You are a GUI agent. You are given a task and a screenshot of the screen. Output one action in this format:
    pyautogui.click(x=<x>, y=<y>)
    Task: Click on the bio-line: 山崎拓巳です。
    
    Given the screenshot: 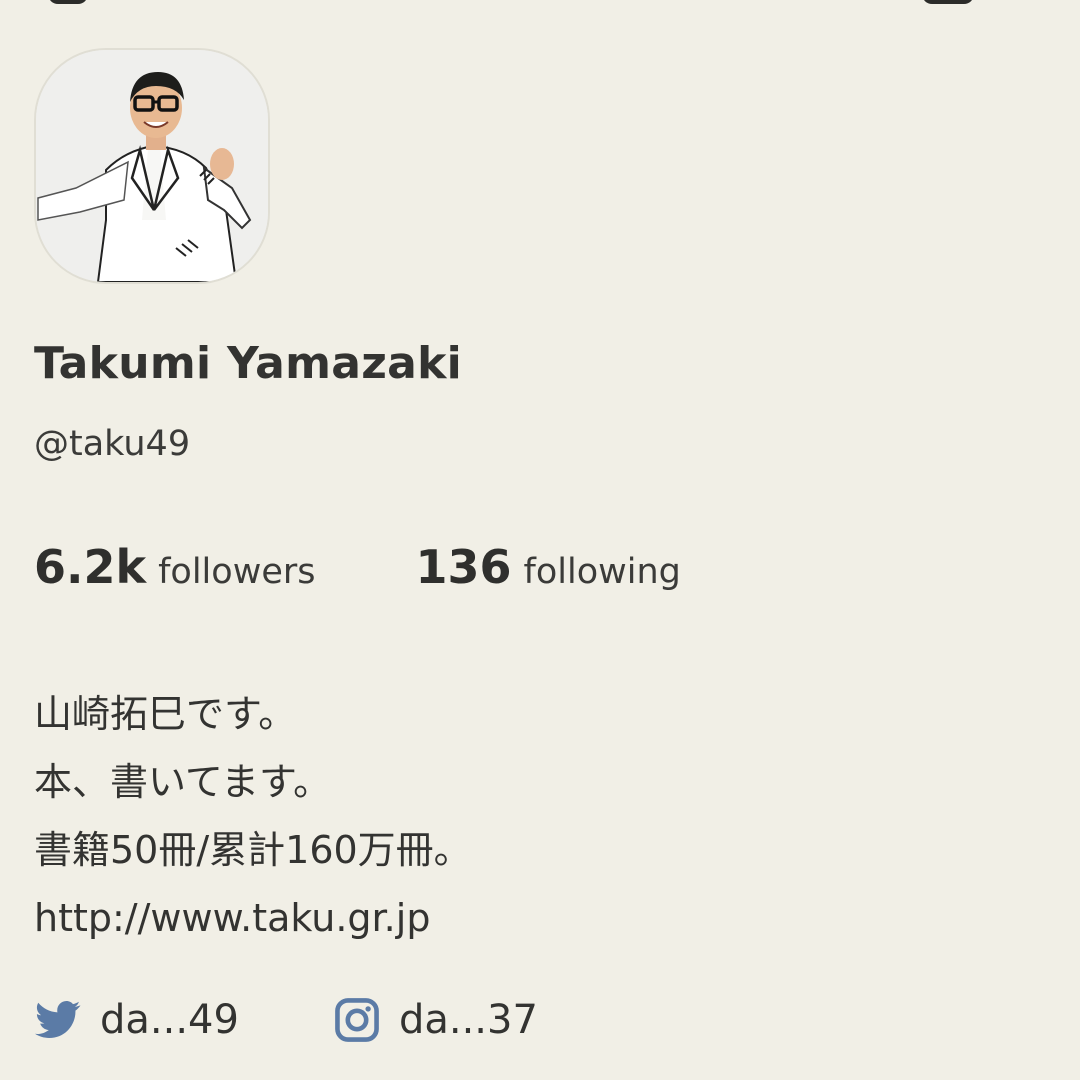 What is the action you would take?
    pyautogui.click(x=165, y=714)
    